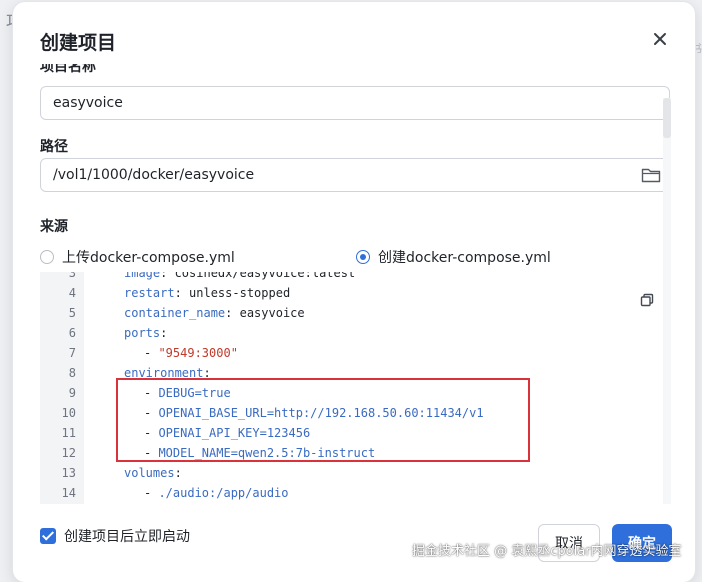  I want to click on radio-create-compose: 创建docker-compose.yml, so click(453, 257).